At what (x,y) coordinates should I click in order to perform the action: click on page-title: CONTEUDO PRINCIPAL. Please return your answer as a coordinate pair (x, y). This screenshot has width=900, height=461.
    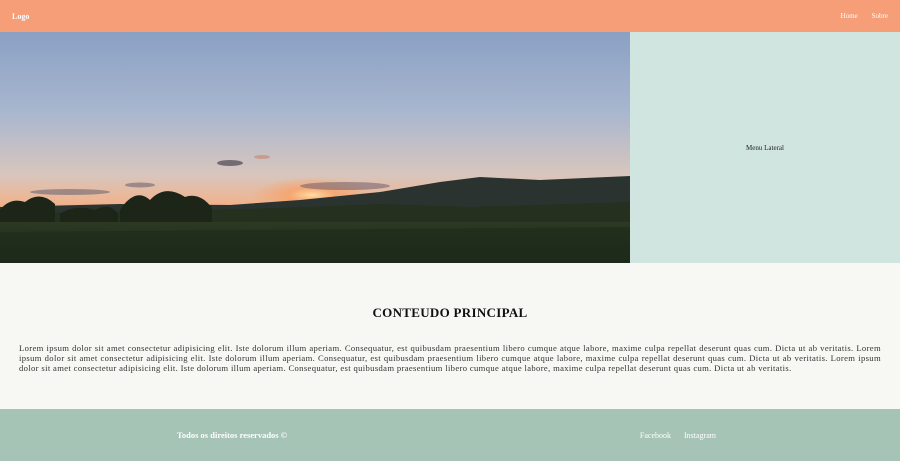
    Looking at the image, I should click on (450, 312).